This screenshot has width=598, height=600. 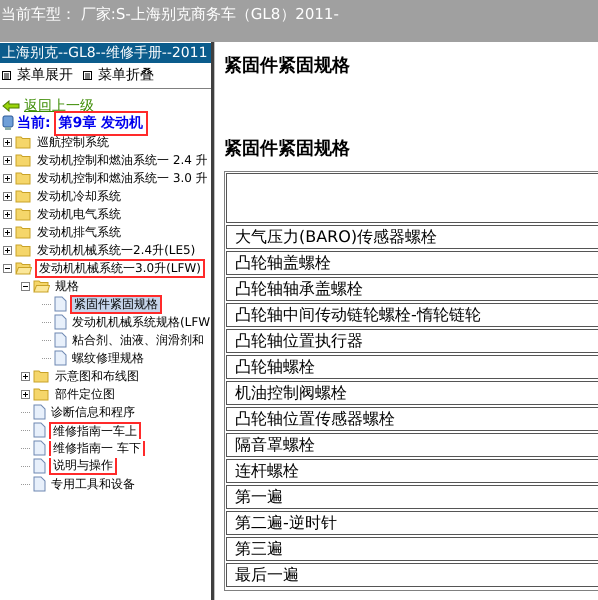 What do you see at coordinates (412, 315) in the screenshot?
I see `table-cell: 凸轮轴中间传动链轮螺栓-惰轮链轮` at bounding box center [412, 315].